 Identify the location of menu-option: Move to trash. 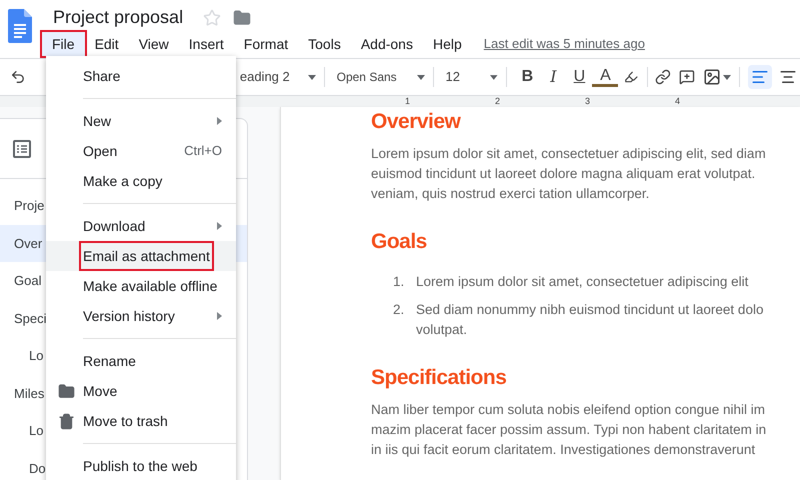
(125, 421).